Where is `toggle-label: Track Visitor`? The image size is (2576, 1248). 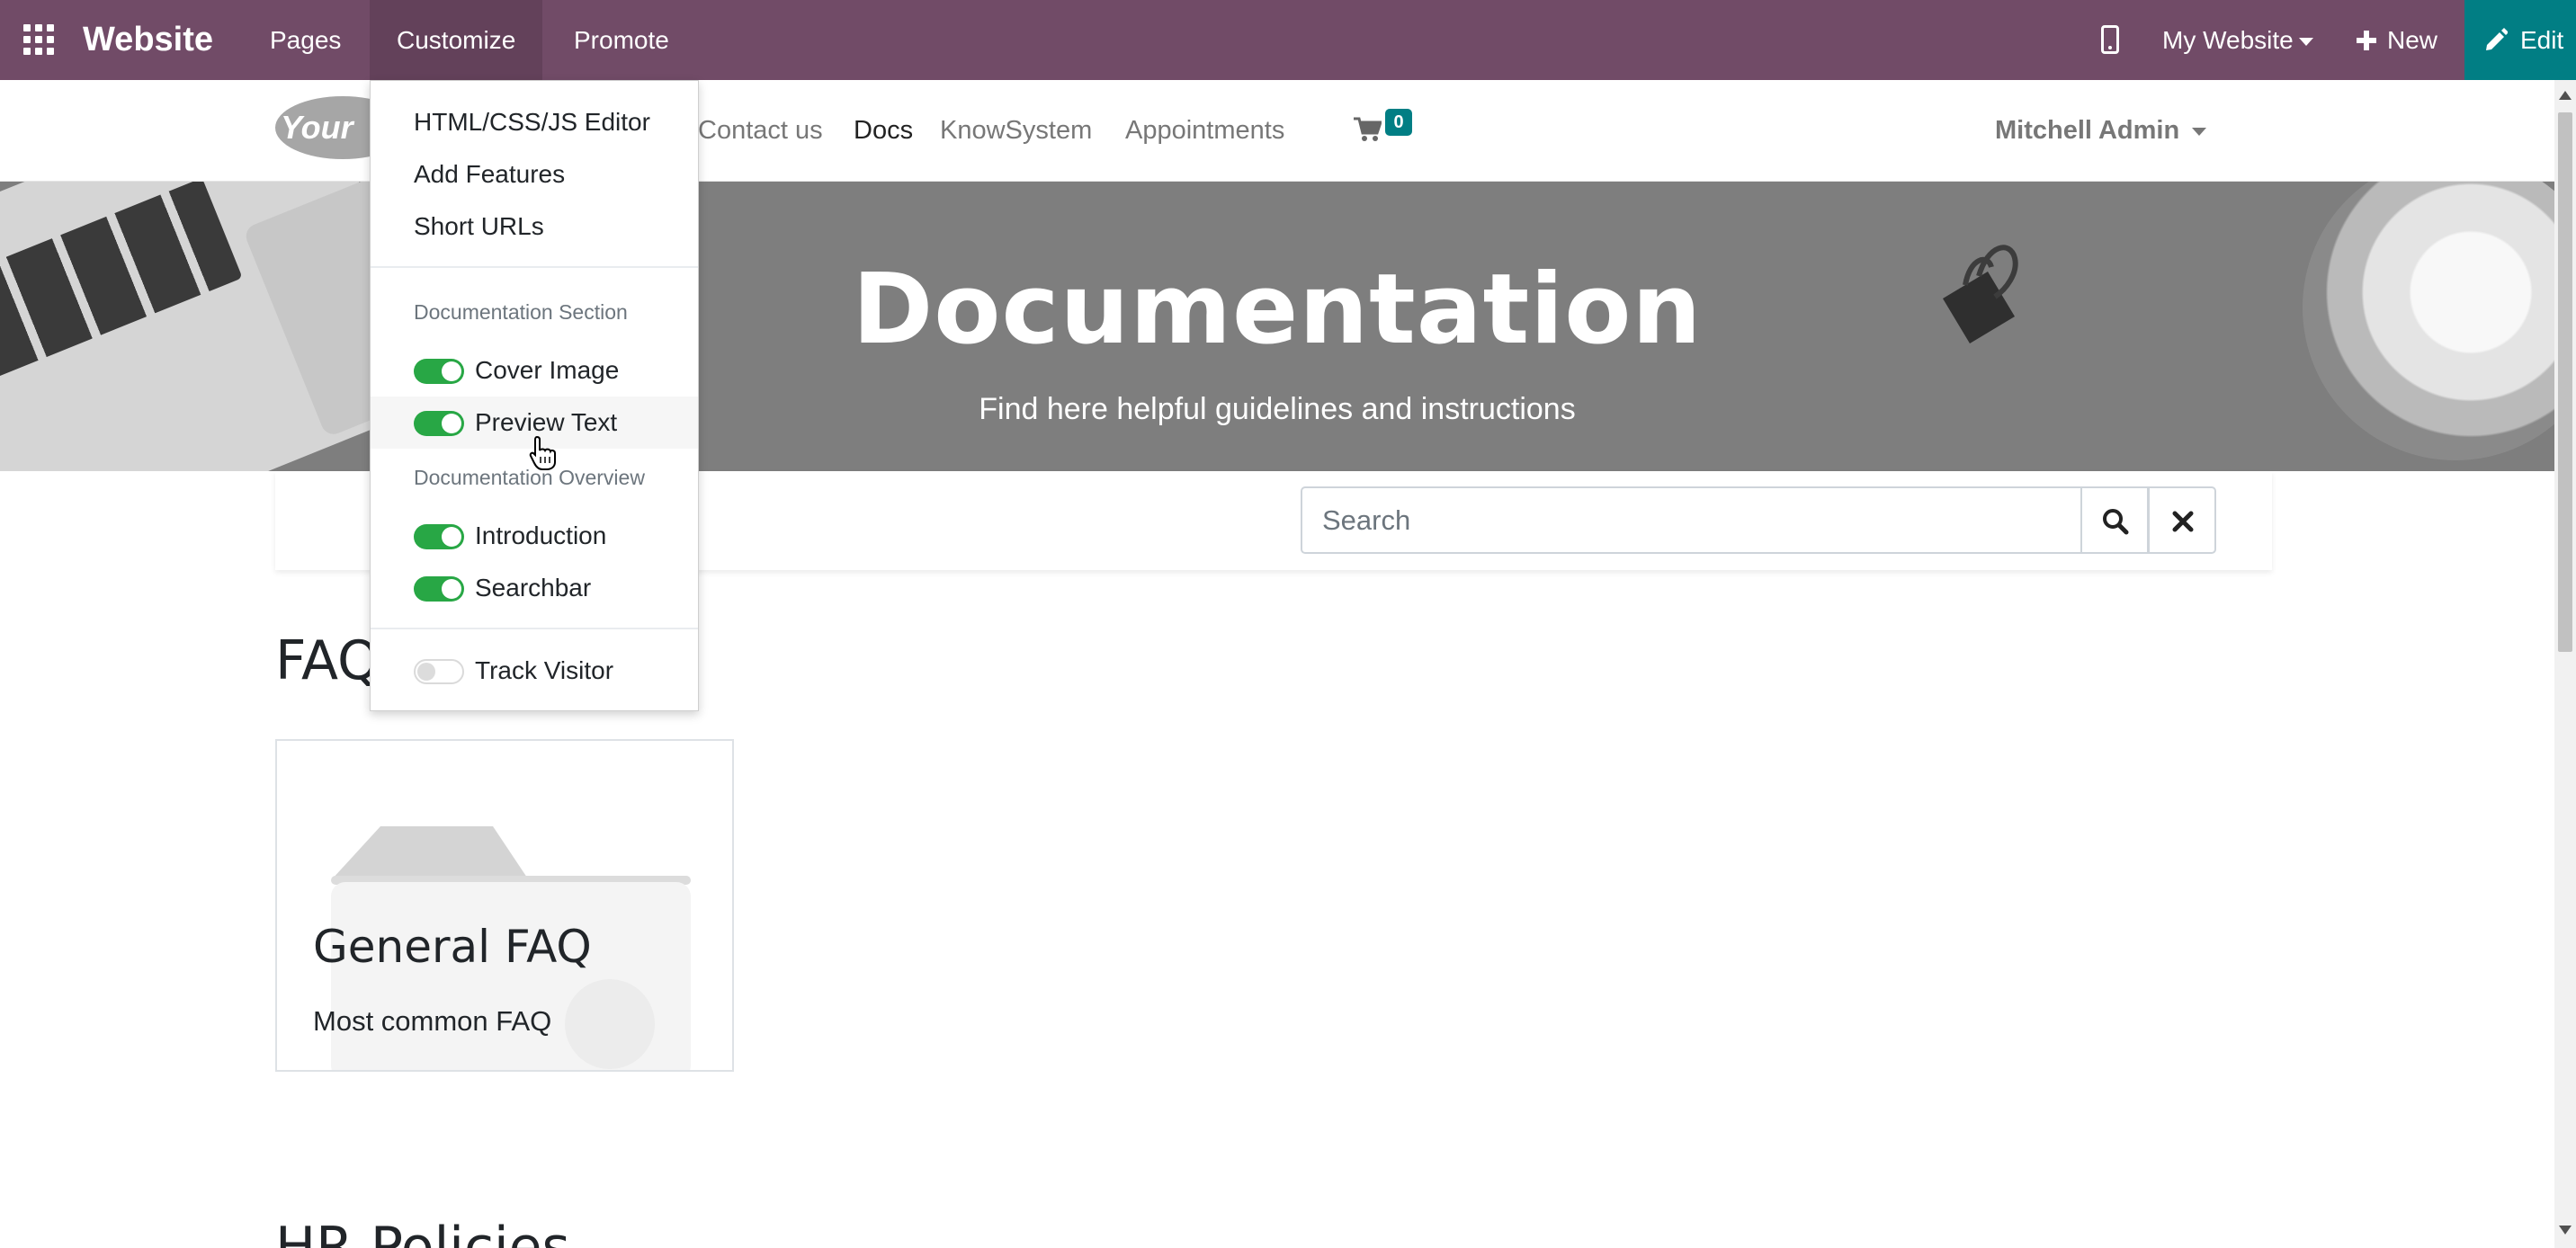 toggle-label: Track Visitor is located at coordinates (544, 670).